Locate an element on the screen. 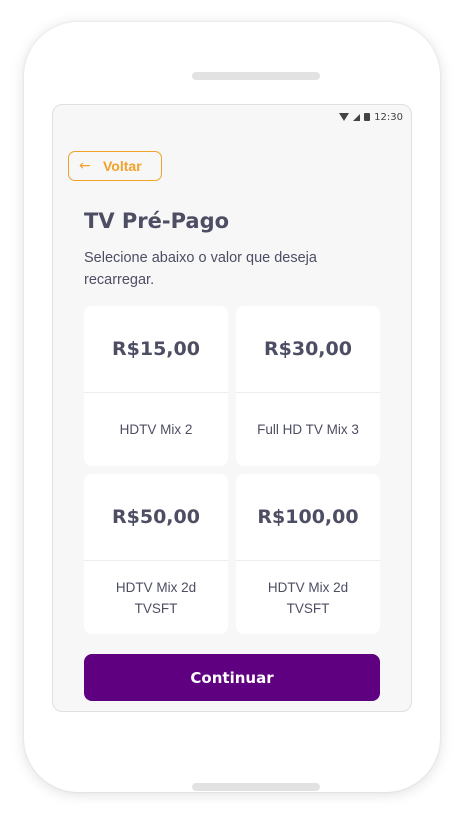 This screenshot has height=816, width=464. page-title: TV Pré-Pago is located at coordinates (157, 221).